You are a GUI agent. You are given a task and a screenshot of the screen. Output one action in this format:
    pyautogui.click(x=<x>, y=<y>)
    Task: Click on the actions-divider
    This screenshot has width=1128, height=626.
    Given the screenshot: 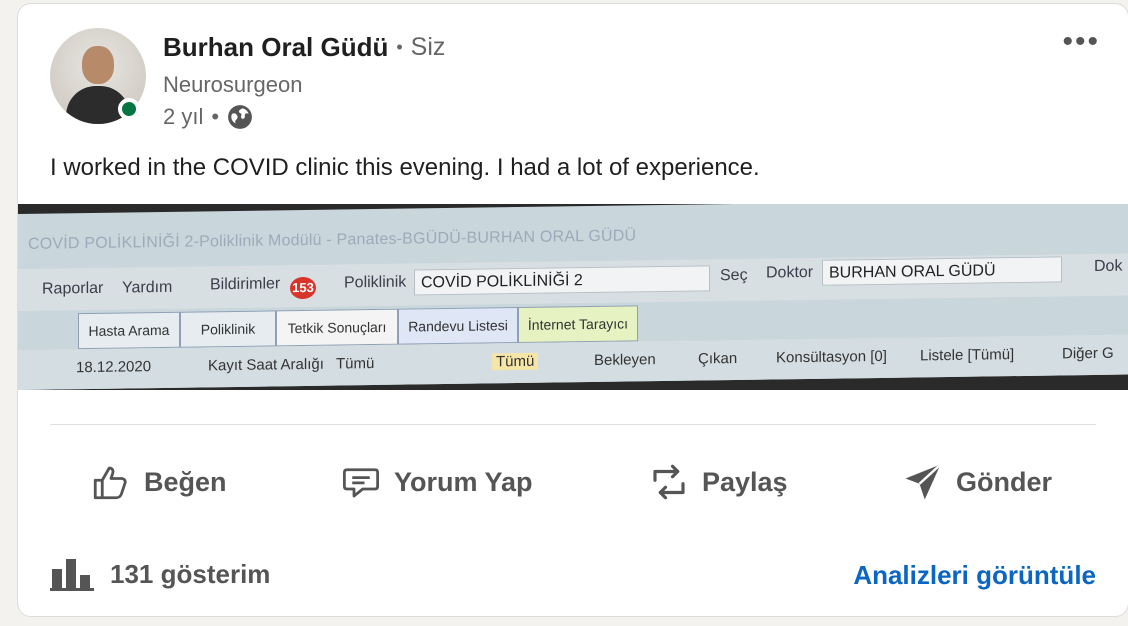 What is the action you would take?
    pyautogui.click(x=573, y=424)
    